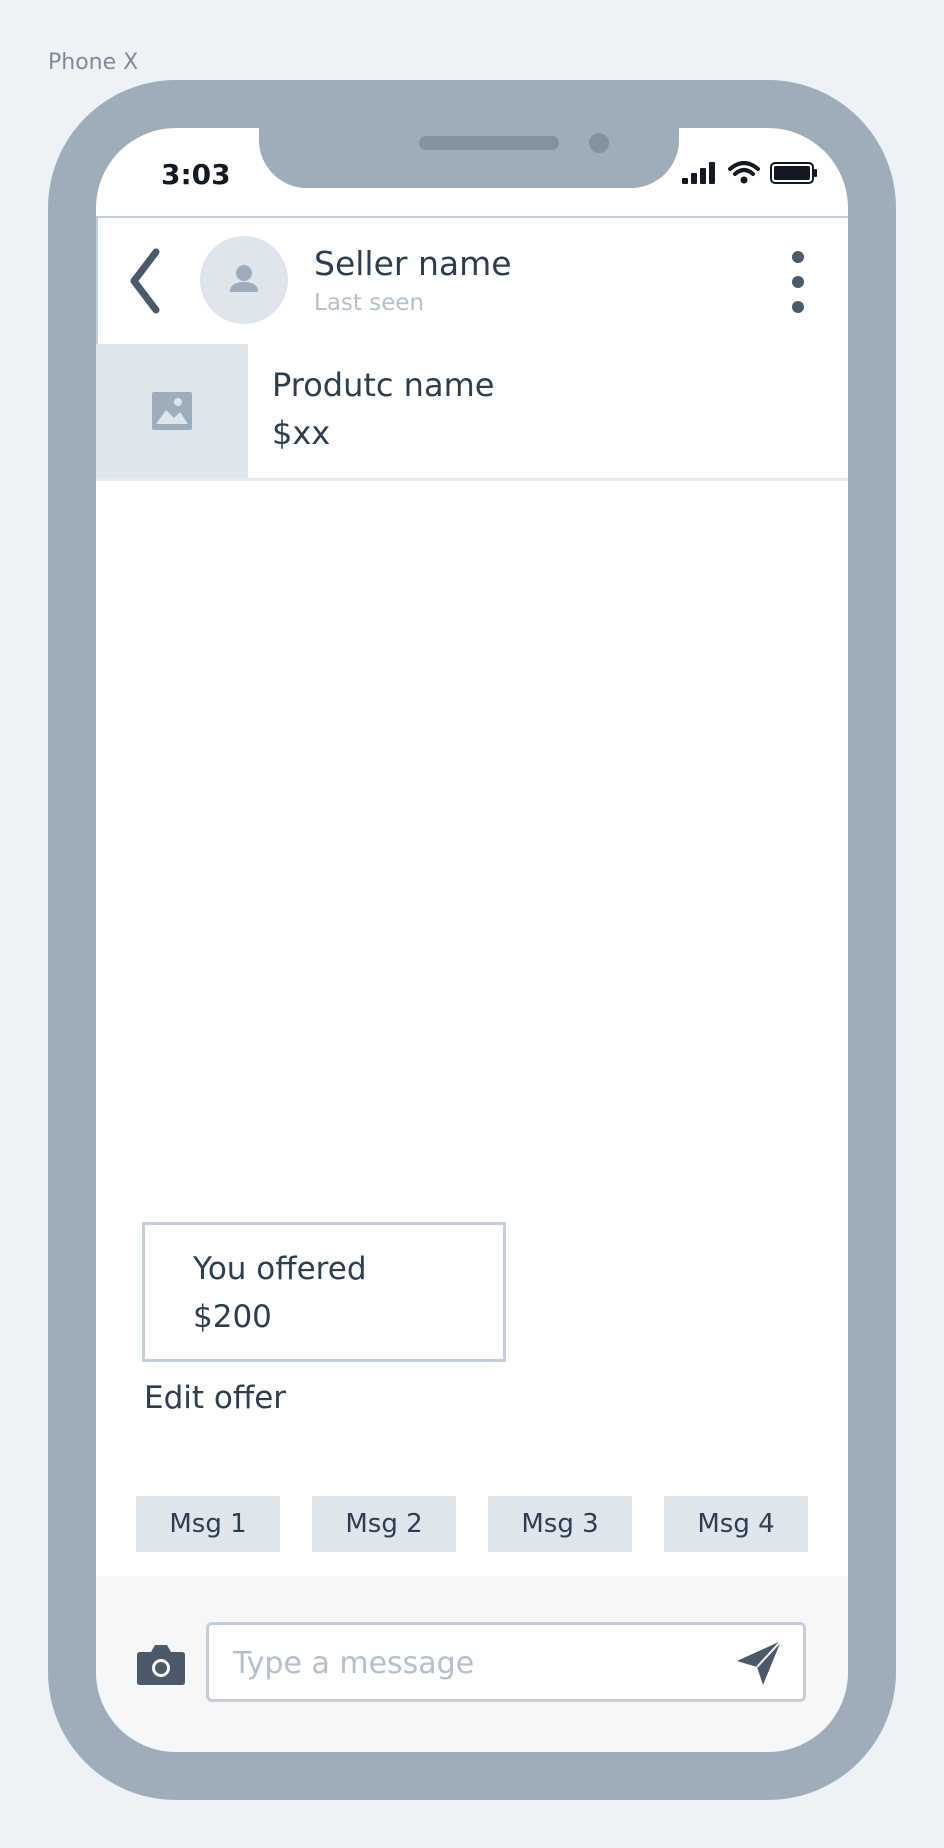  Describe the element at coordinates (232, 1317) in the screenshot. I see `offer-amount: $200` at that location.